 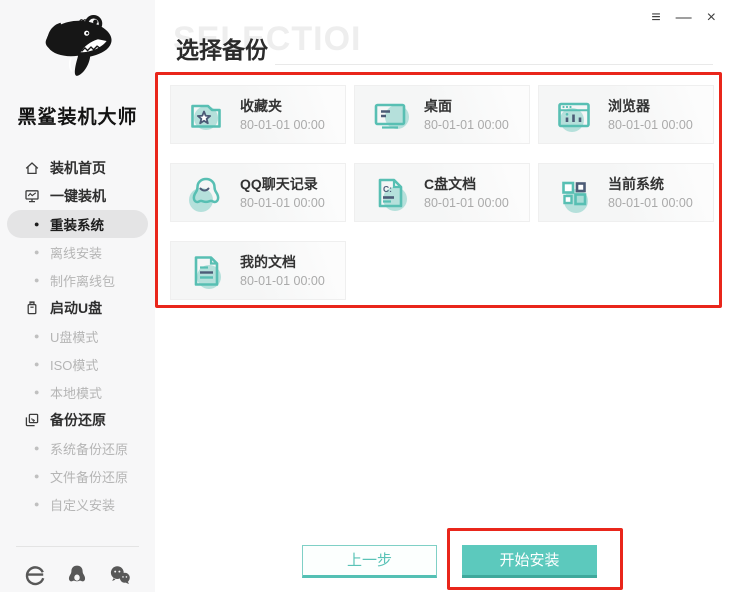 What do you see at coordinates (655, 18) in the screenshot?
I see `window-menu-icon: ≡` at bounding box center [655, 18].